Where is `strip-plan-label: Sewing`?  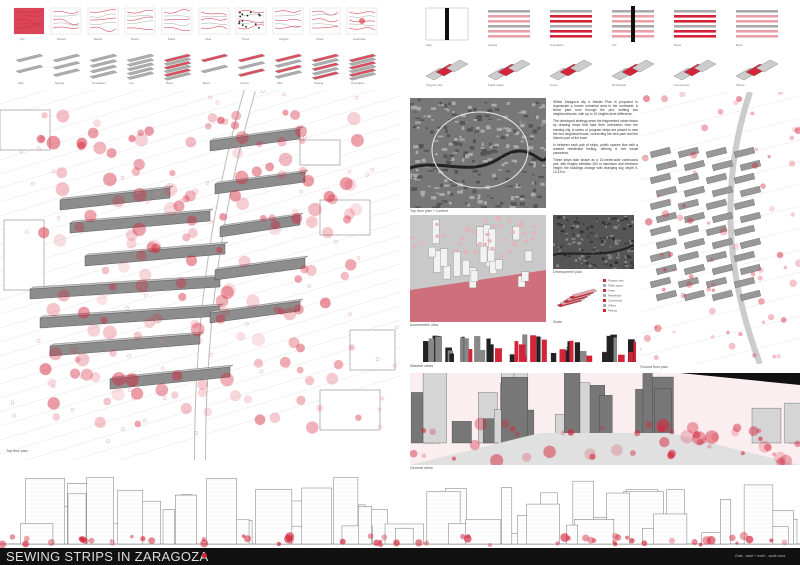
strip-plan-label: Sewing is located at coordinates (493, 45).